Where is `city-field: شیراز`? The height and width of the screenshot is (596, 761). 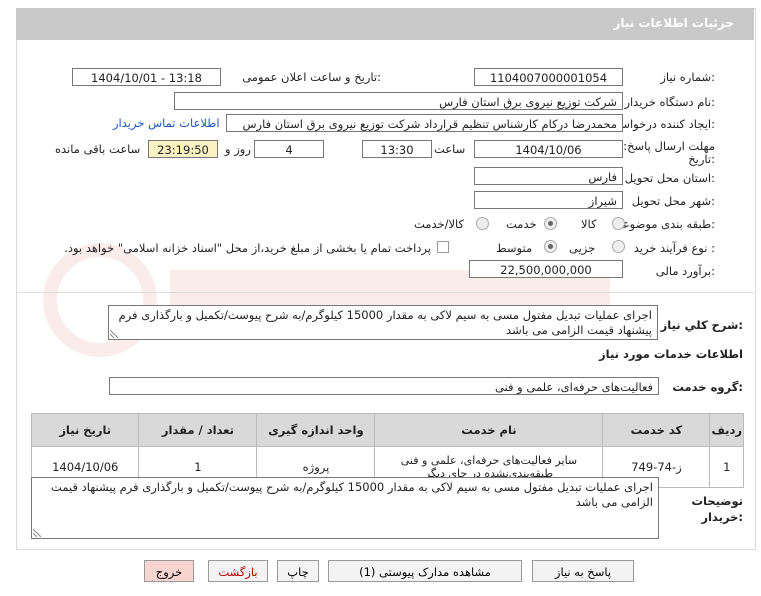 city-field: شیراز is located at coordinates (548, 200).